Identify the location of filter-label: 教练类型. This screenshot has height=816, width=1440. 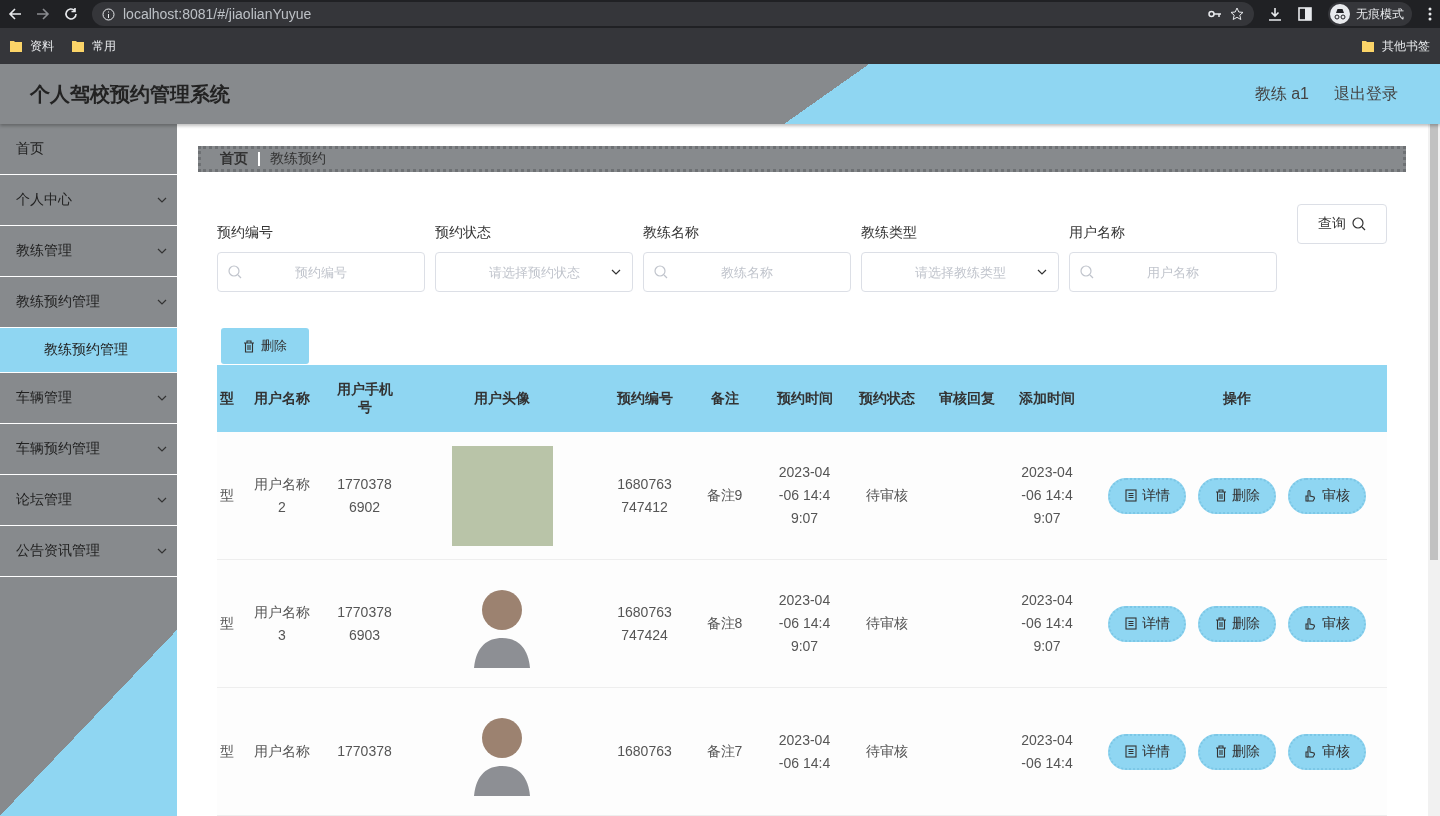
(889, 233).